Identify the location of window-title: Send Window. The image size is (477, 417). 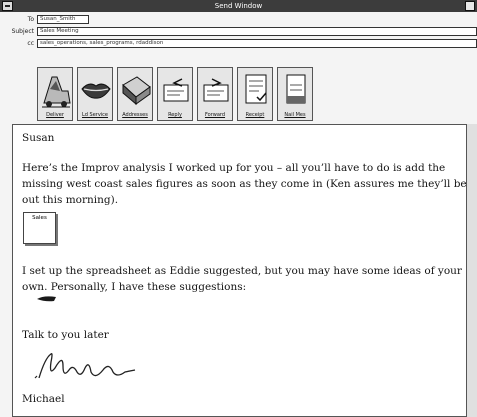
(238, 6).